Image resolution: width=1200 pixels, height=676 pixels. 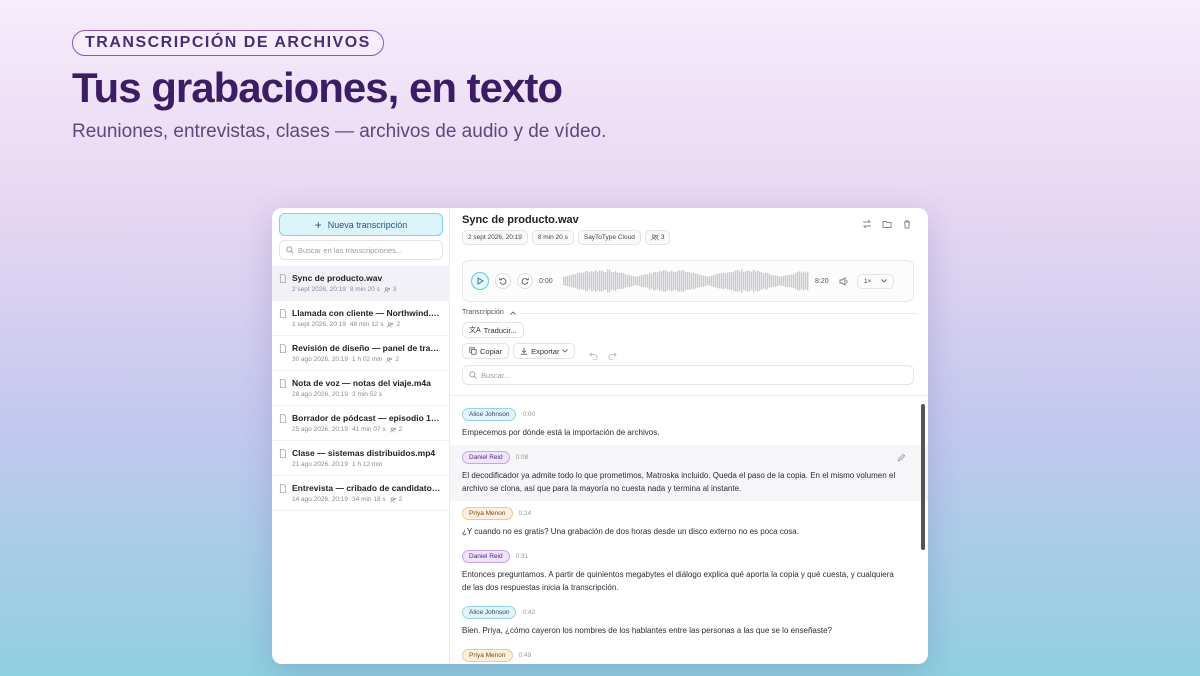 What do you see at coordinates (593, 353) in the screenshot?
I see `undo-icon` at bounding box center [593, 353].